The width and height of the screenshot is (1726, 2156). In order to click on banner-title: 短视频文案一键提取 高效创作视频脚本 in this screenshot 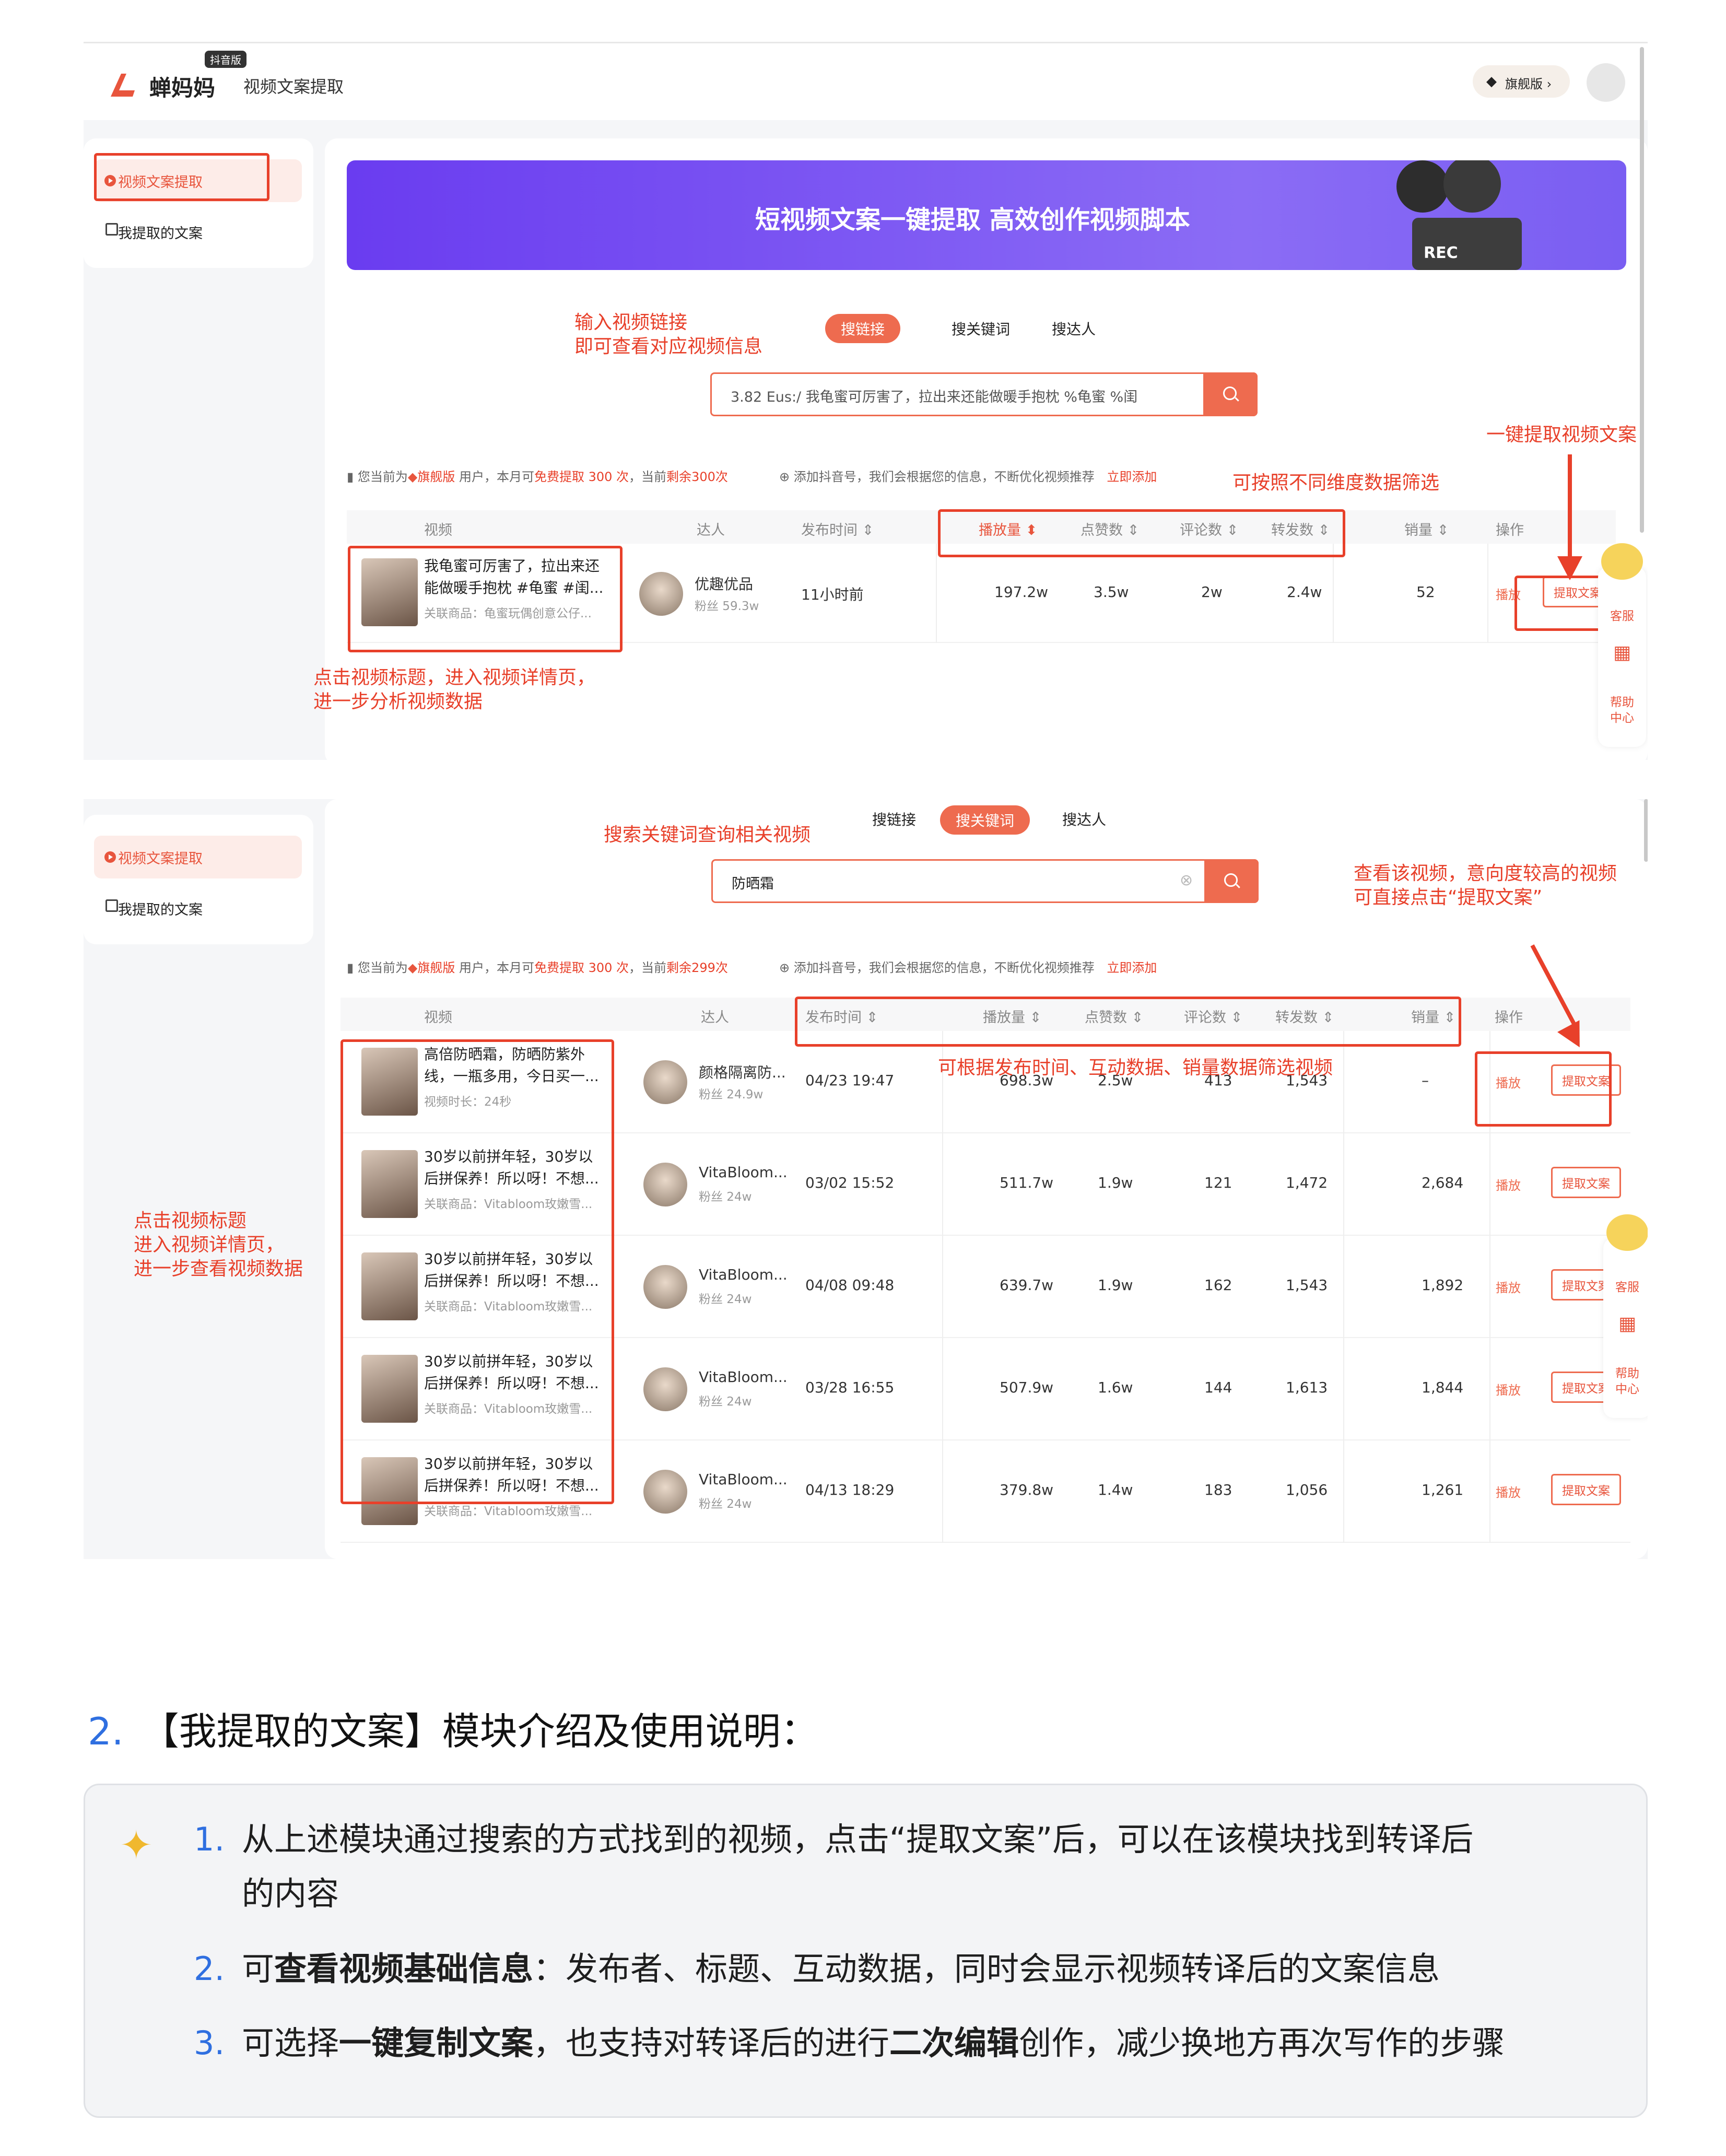, I will do `click(972, 220)`.